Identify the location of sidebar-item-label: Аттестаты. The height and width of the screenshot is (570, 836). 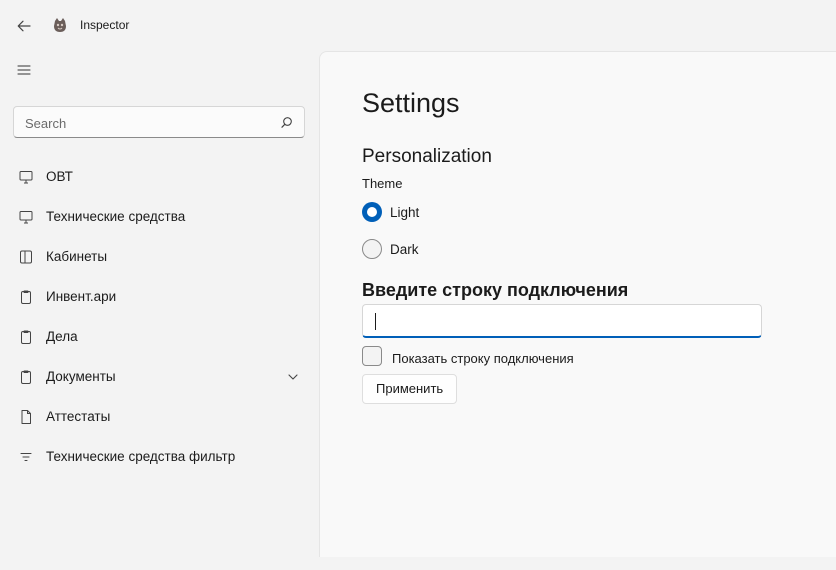
(78, 416).